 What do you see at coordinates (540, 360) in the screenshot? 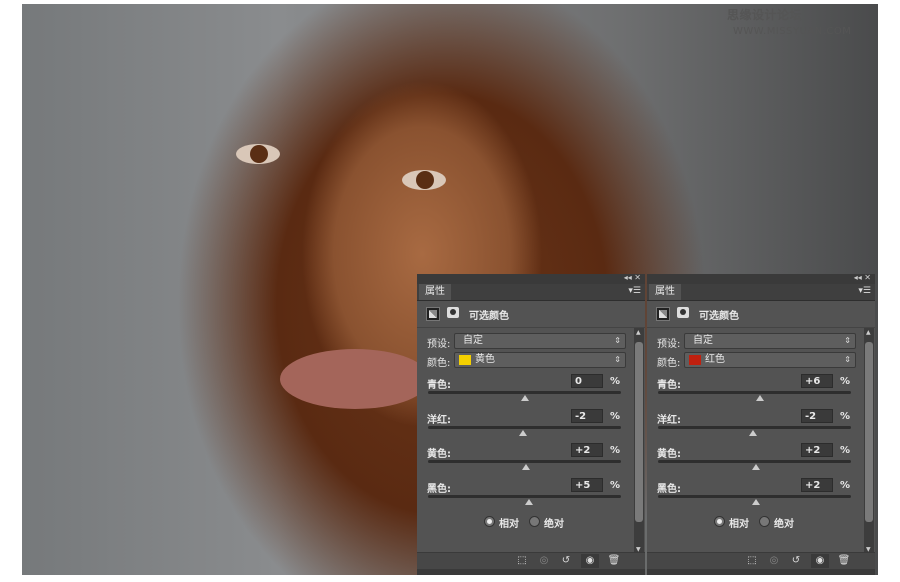
I see `color-select: 黄色 ⇕` at bounding box center [540, 360].